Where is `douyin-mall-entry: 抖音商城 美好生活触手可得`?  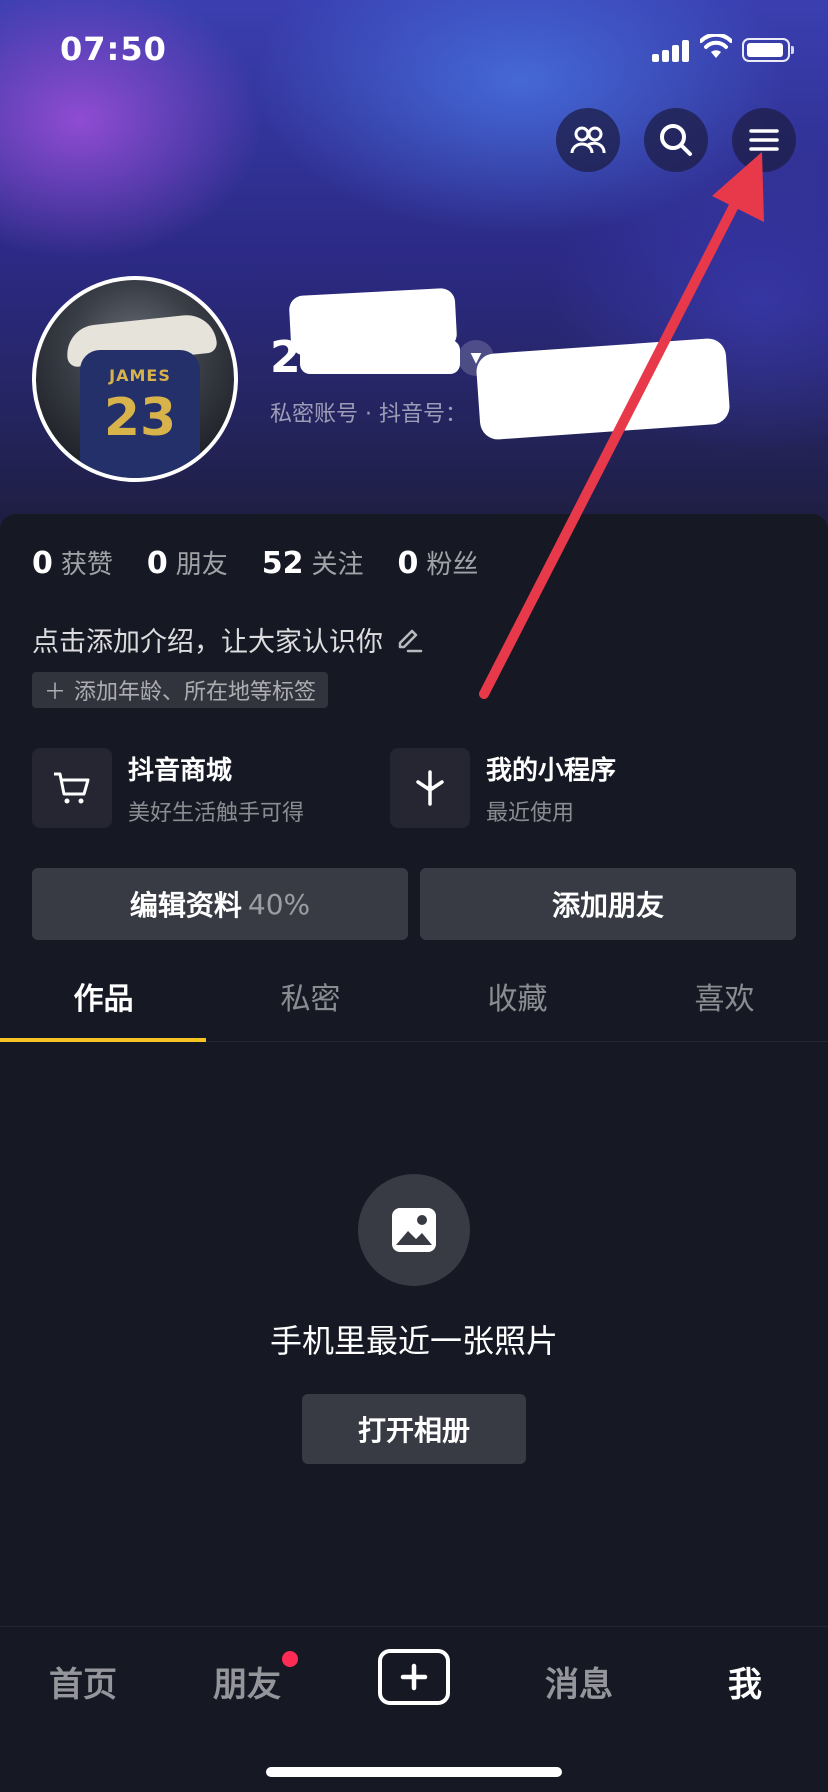 douyin-mall-entry: 抖音商城 美好生活触手可得 is located at coordinates (168, 788).